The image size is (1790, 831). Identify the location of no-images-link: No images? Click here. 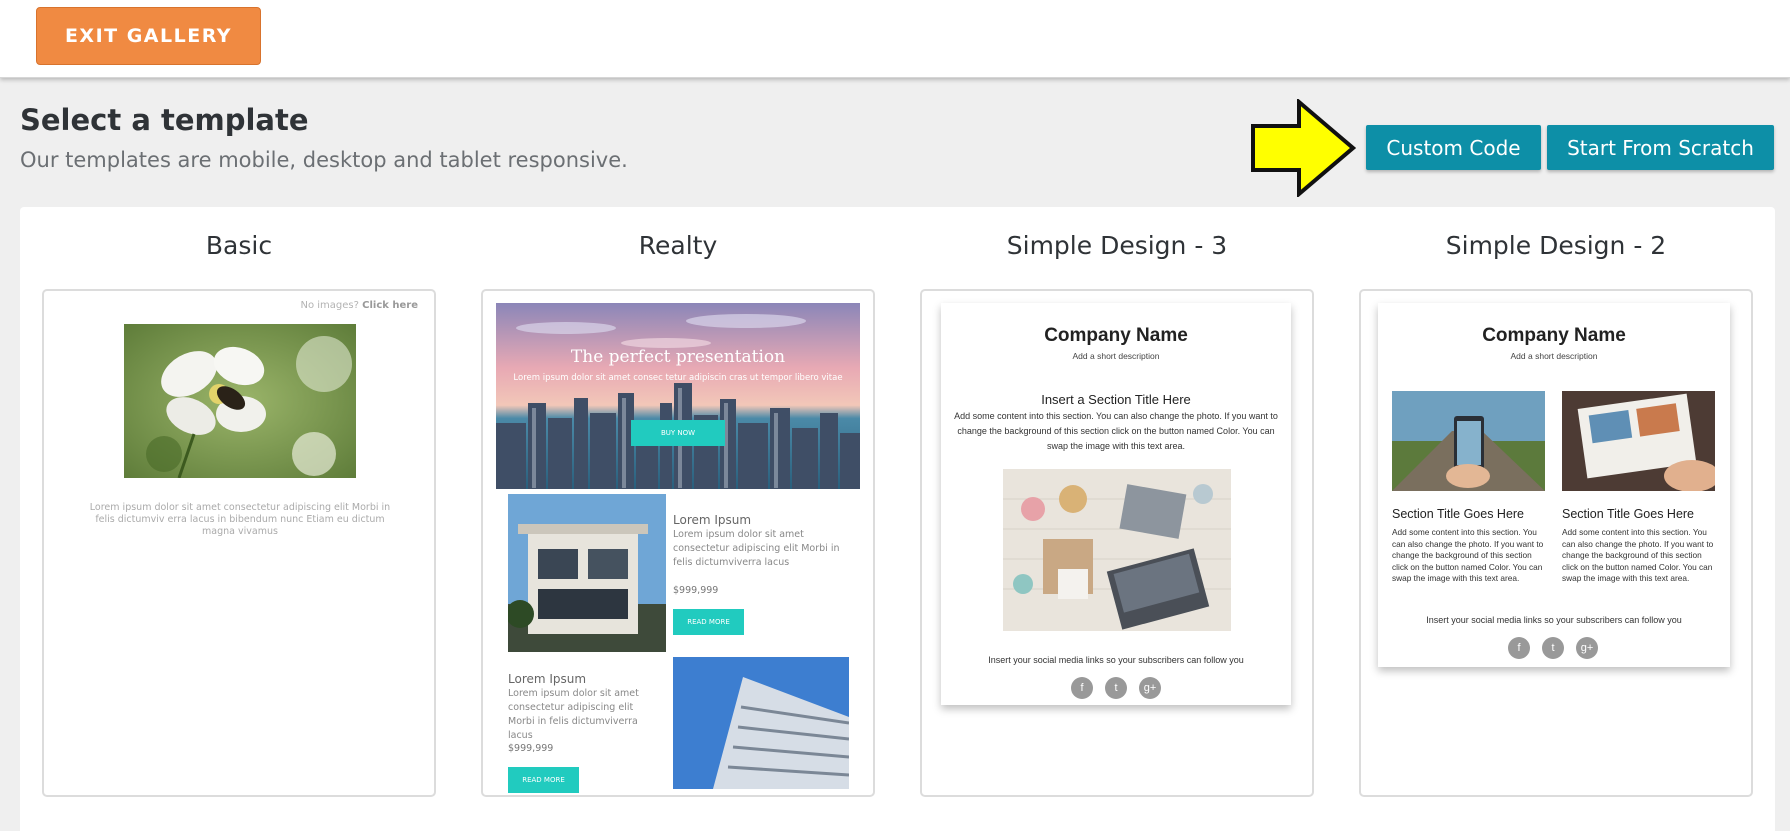
(359, 305).